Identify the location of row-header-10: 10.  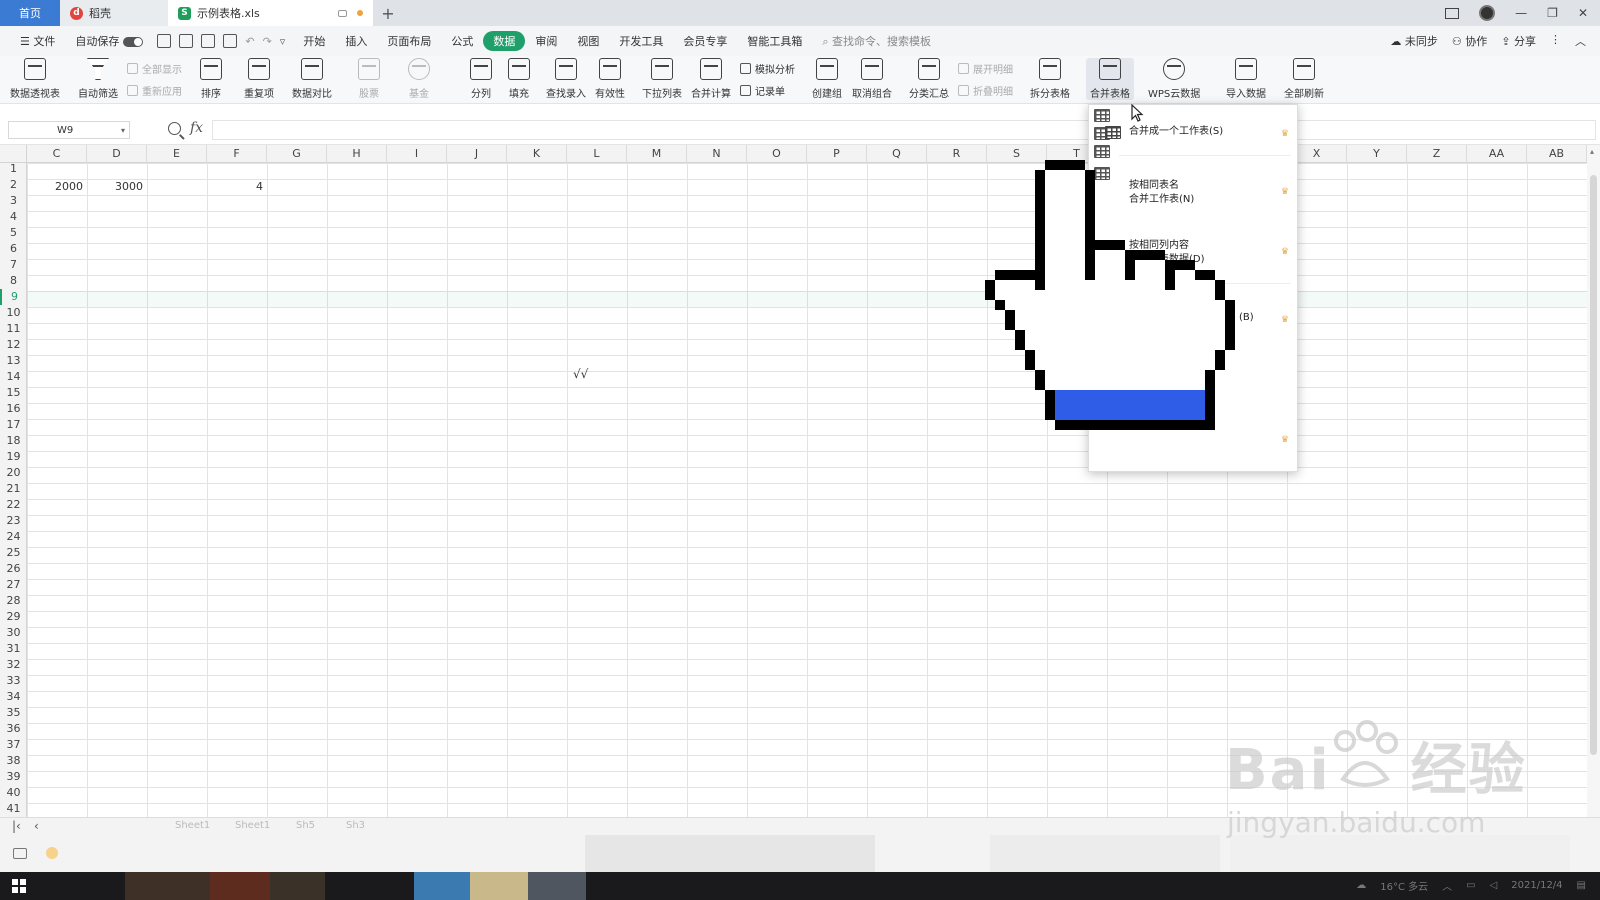
(13, 313).